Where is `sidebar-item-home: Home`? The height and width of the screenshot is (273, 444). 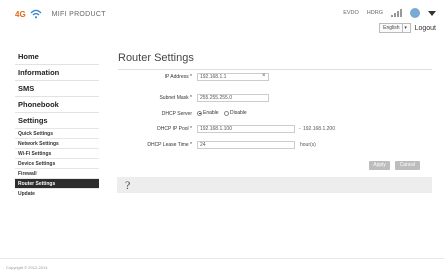 sidebar-item-home: Home is located at coordinates (57, 56).